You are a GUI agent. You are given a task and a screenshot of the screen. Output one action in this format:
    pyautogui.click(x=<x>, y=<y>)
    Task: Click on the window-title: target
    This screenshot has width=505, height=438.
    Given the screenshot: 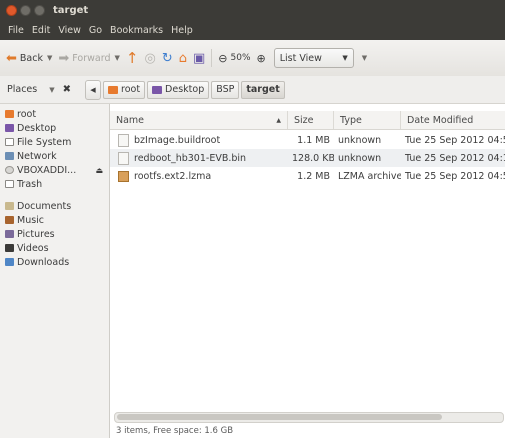 What is the action you would take?
    pyautogui.click(x=71, y=10)
    